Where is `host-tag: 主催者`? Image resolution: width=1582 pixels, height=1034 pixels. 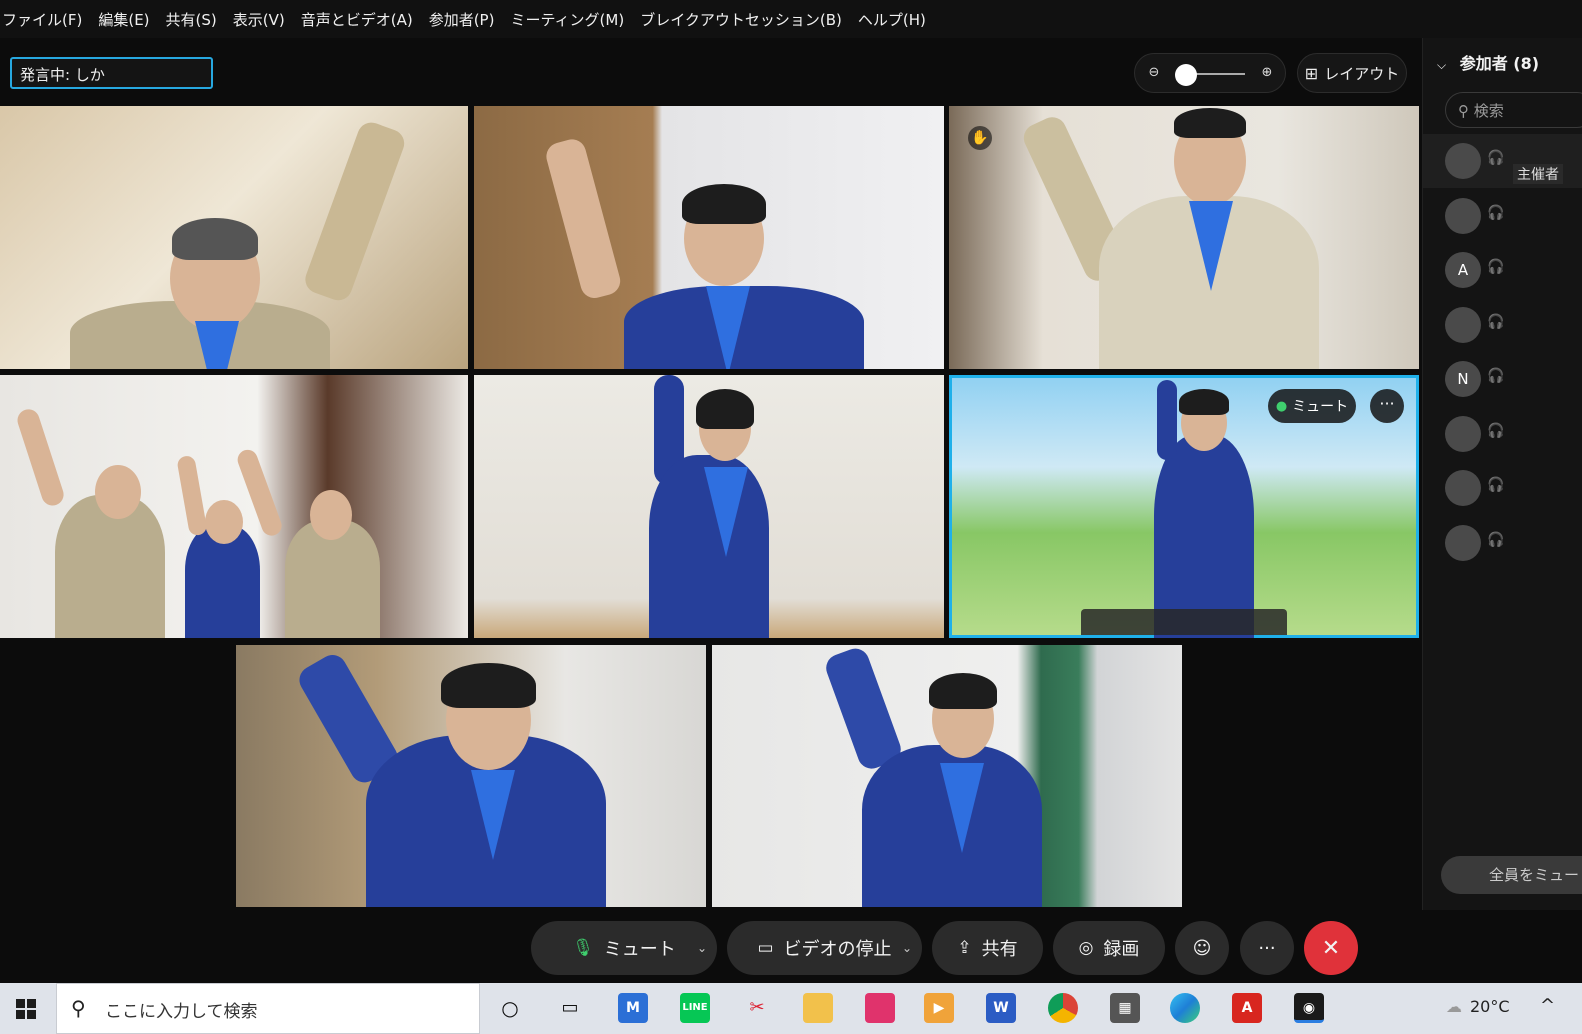
host-tag: 主催者 is located at coordinates (1538, 174).